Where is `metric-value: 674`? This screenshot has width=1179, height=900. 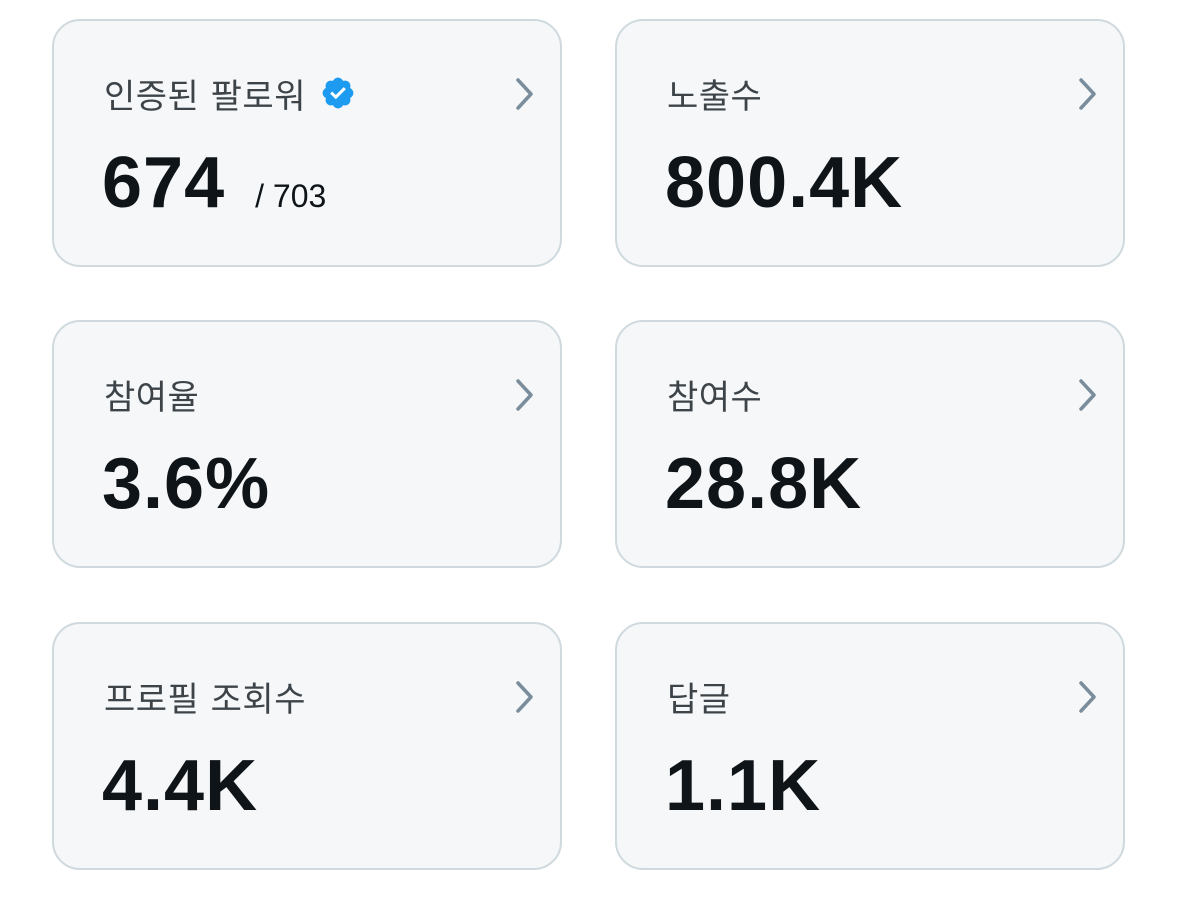
metric-value: 674 is located at coordinates (164, 183).